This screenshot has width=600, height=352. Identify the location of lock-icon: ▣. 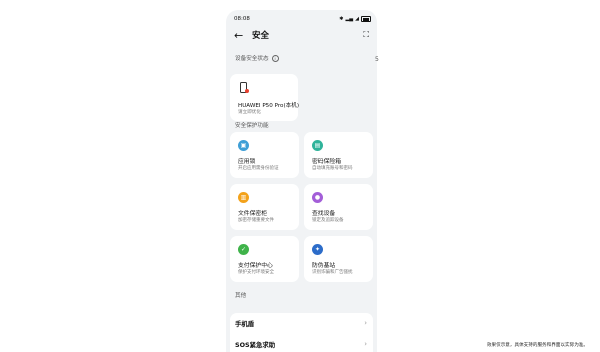
(243, 145).